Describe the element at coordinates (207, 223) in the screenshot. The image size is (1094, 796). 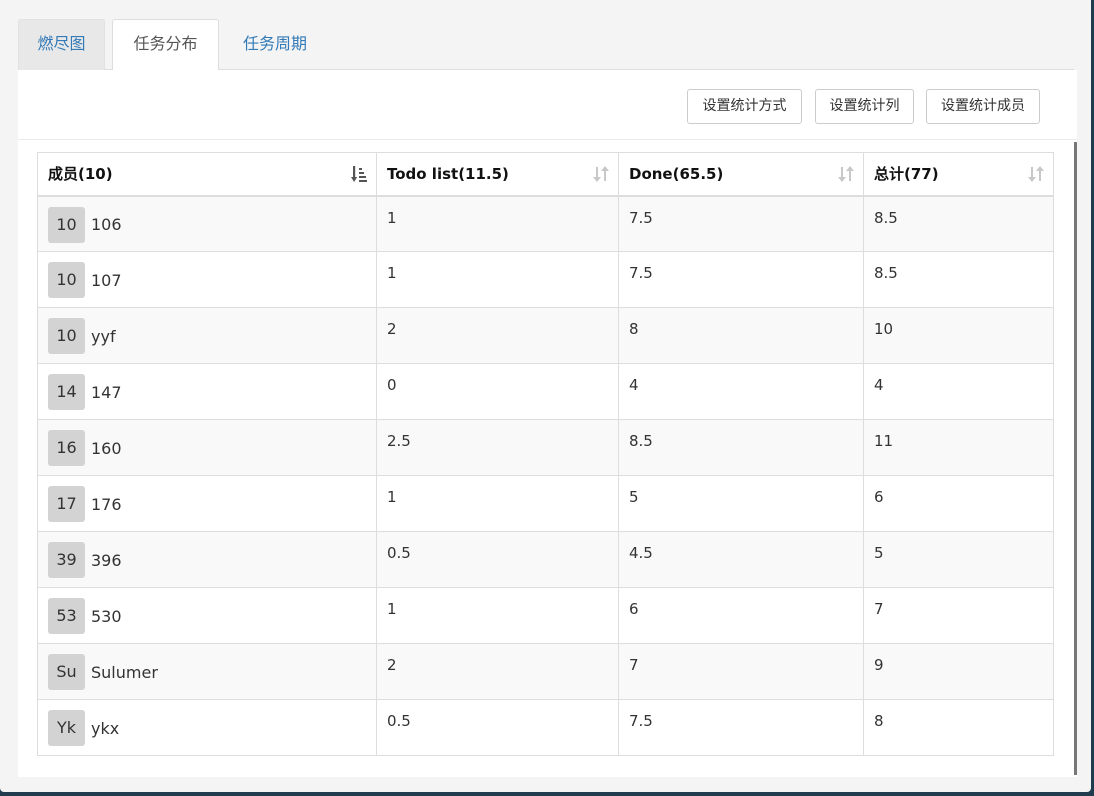
I see `member-cell: 10 106` at that location.